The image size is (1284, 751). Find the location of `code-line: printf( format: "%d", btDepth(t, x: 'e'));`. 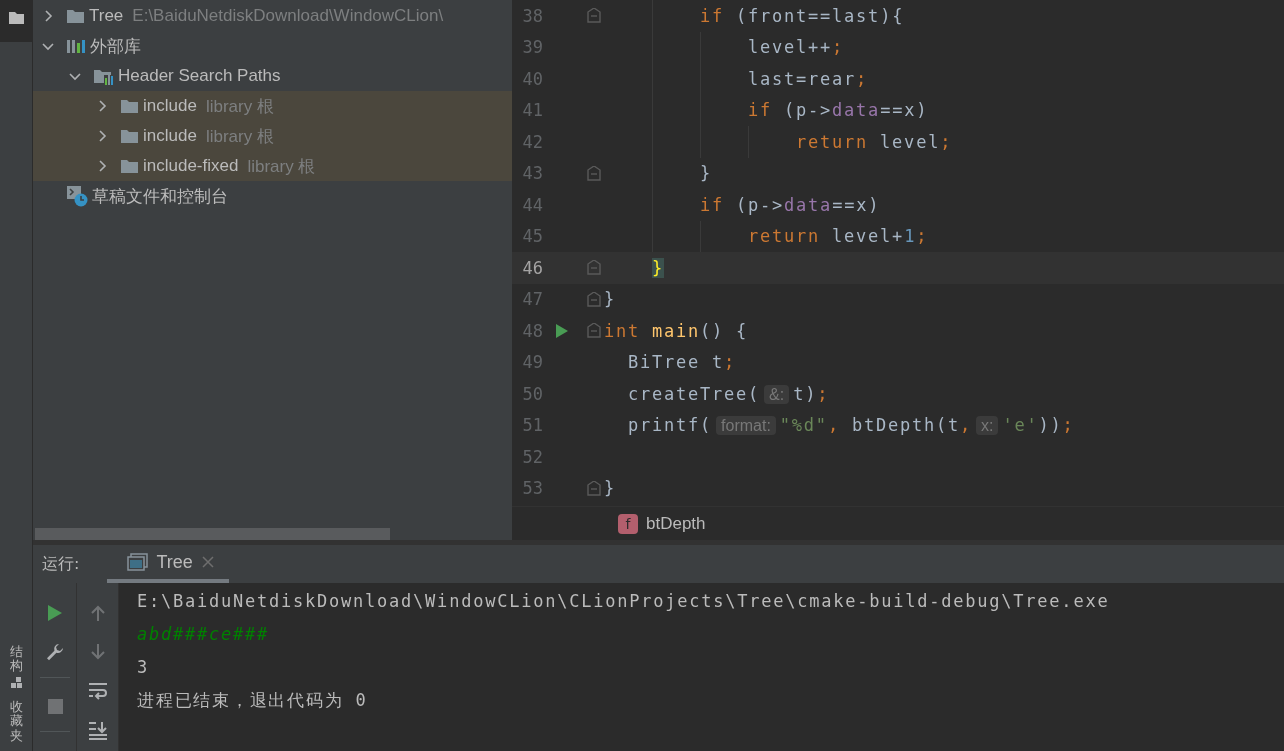

code-line: printf( format: "%d", btDepth(t, x: 'e')); is located at coordinates (851, 425).